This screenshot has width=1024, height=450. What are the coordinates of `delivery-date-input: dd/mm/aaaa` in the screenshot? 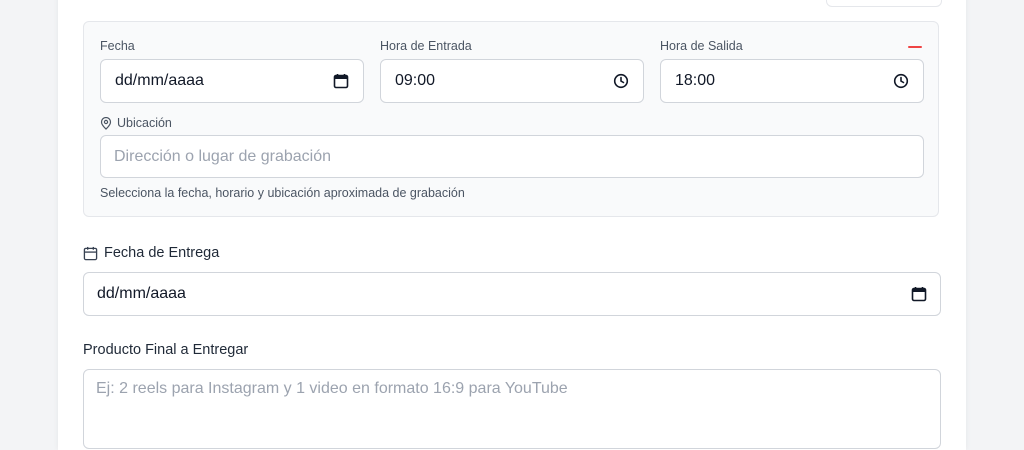 It's located at (512, 294).